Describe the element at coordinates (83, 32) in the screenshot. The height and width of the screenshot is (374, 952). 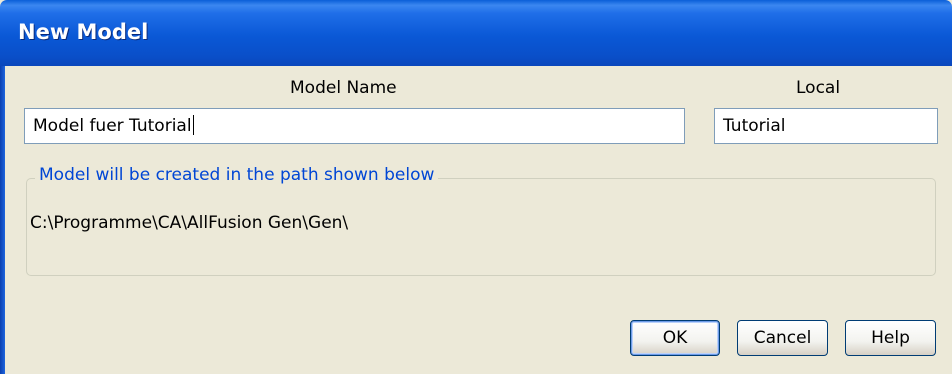
I see `window-title: New Model` at that location.